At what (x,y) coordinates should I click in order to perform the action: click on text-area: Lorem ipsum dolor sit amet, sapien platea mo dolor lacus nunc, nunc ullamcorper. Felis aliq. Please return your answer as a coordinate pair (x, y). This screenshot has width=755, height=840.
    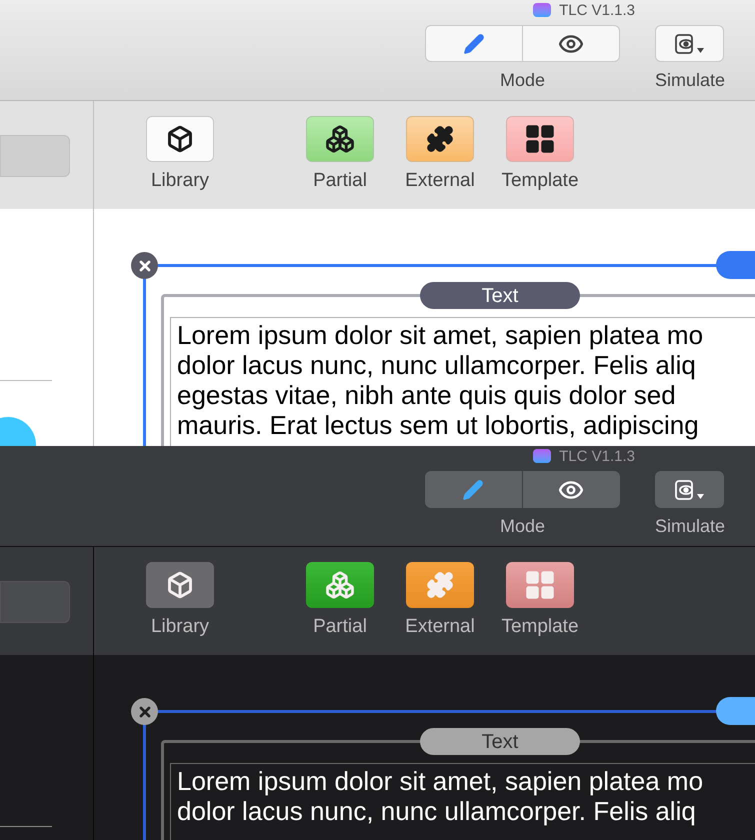
    Looking at the image, I should click on (462, 801).